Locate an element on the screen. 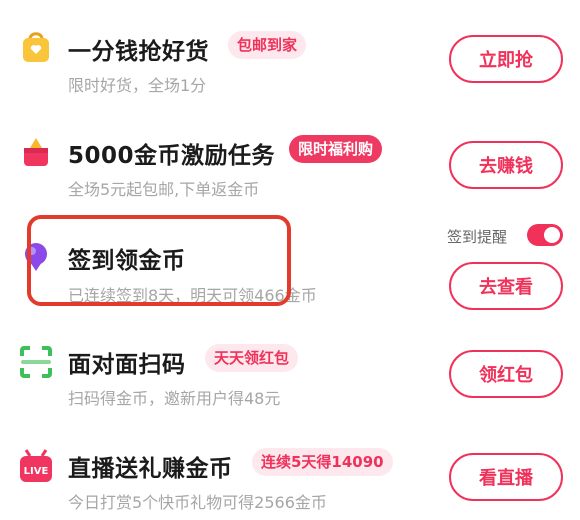 Image resolution: width=580 pixels, height=520 pixels. task-subtitle: 扫码得金币，邀新用户得48元 is located at coordinates (174, 398).